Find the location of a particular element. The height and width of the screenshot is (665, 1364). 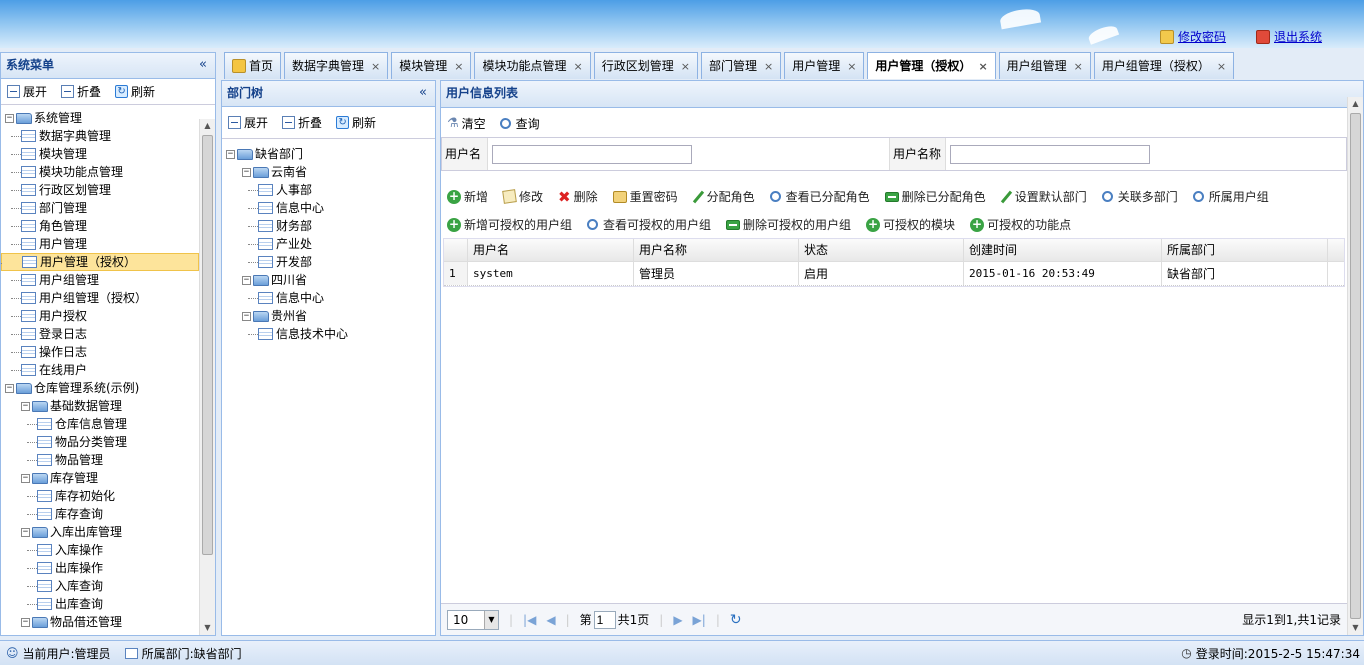

tree-item: − 四川省 is located at coordinates (274, 280).